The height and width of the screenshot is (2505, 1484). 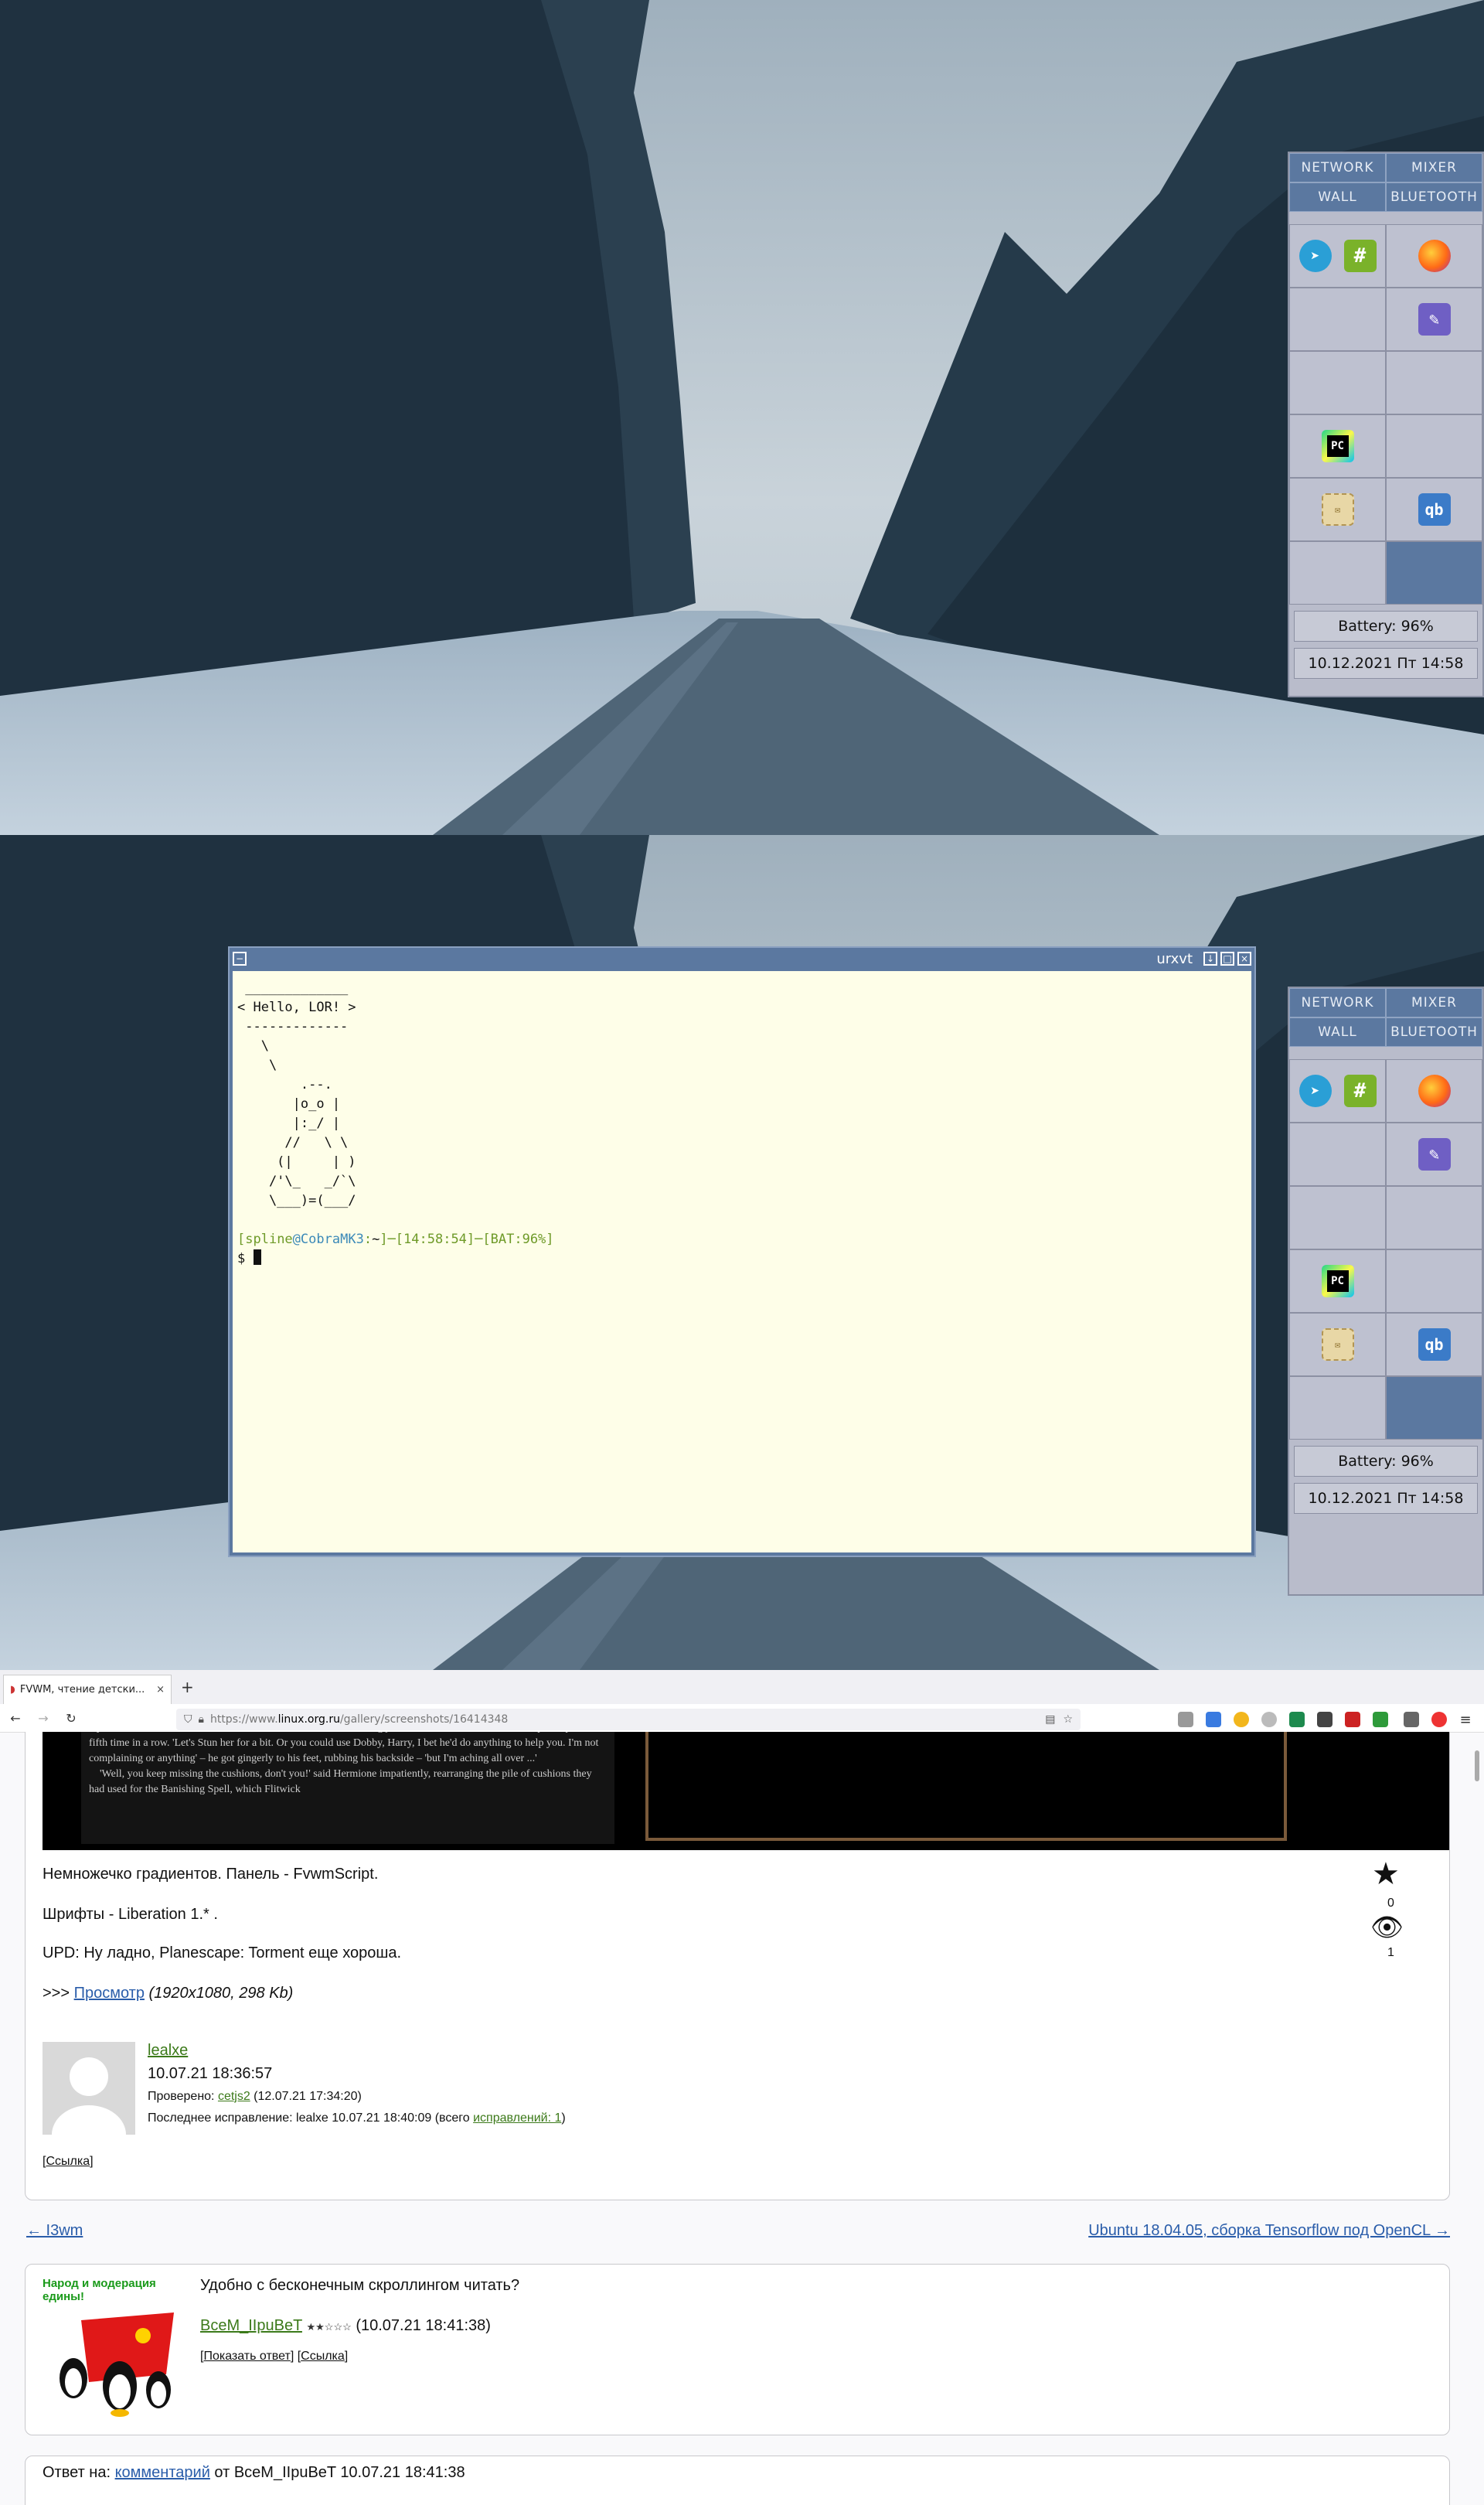 What do you see at coordinates (1244, 959) in the screenshot?
I see `close-icon: ×` at bounding box center [1244, 959].